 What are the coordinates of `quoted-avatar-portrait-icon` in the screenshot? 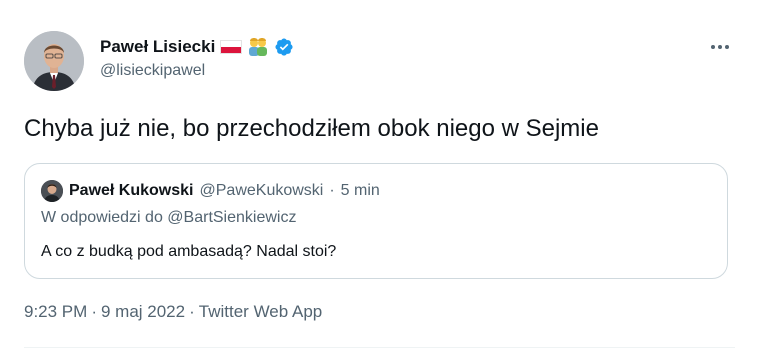 It's located at (52, 191).